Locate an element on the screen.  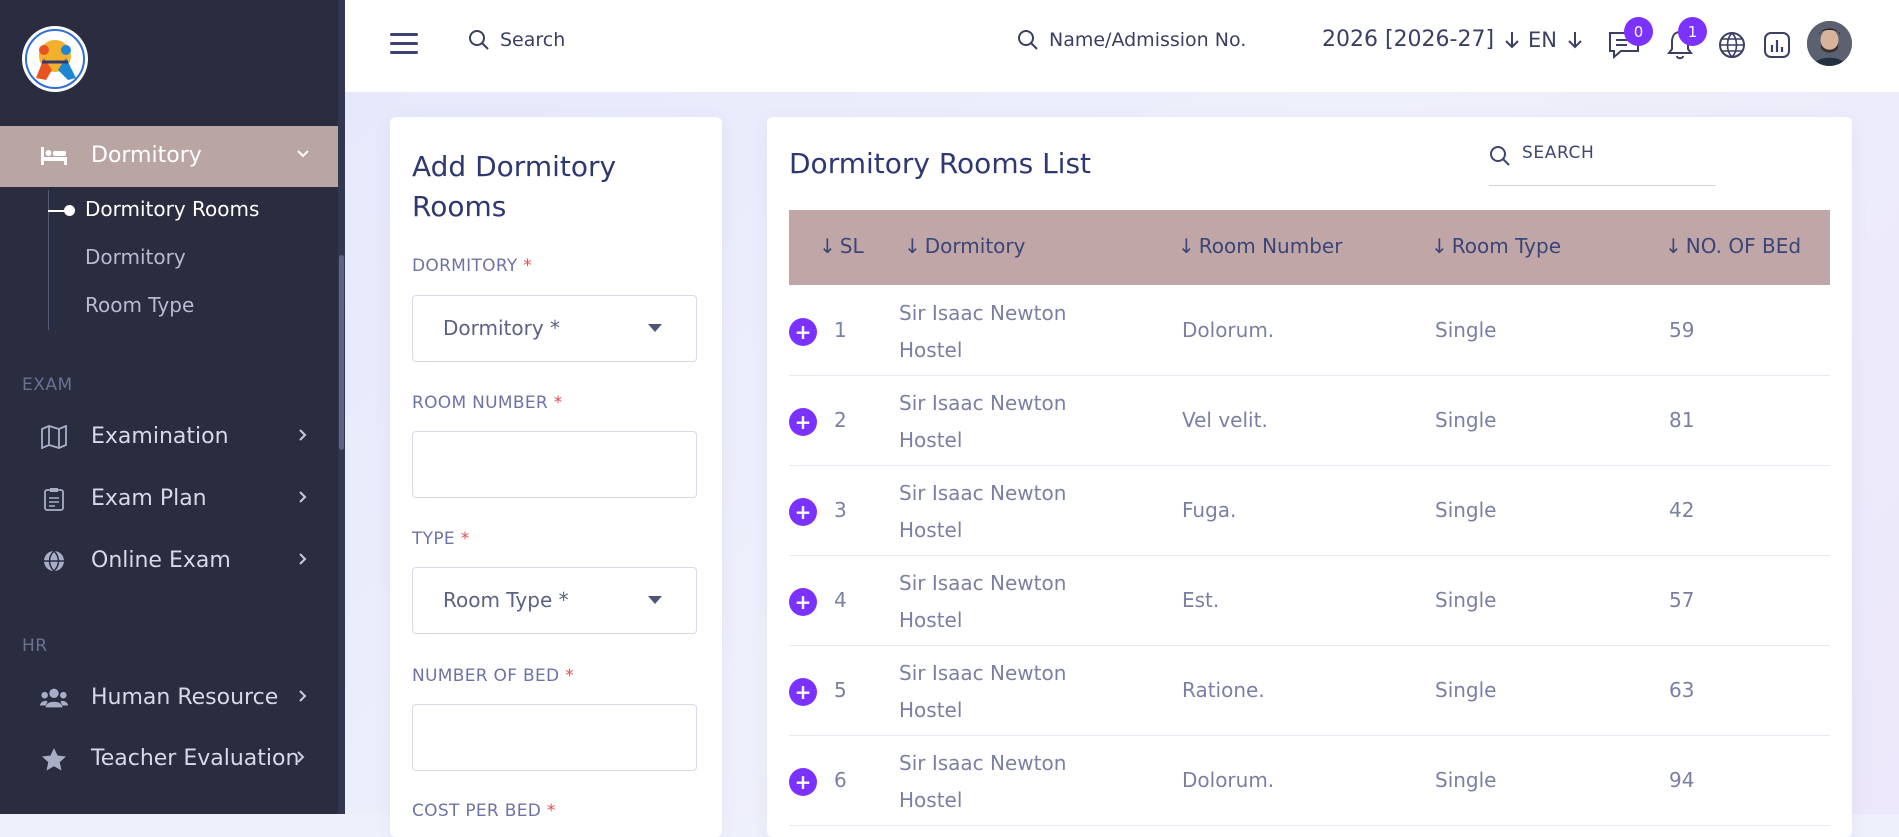
room-number-input is located at coordinates (554, 464).